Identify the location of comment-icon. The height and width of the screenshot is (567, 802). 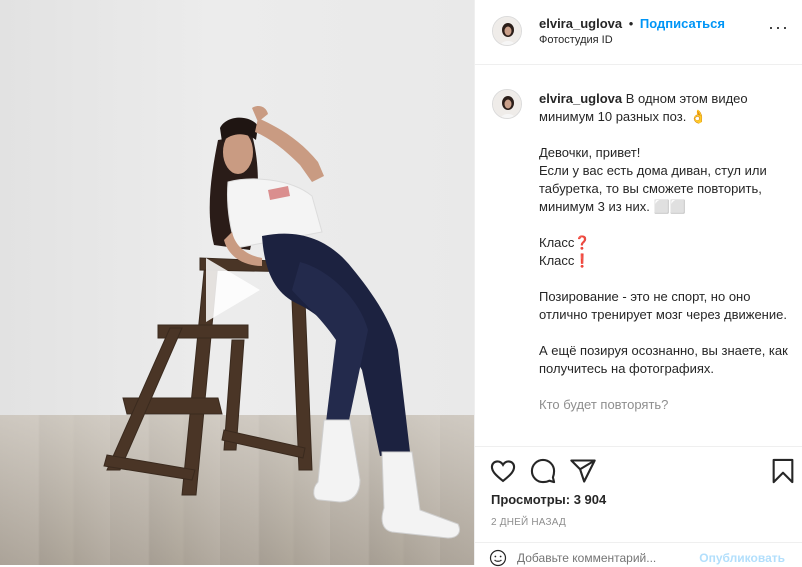
(543, 471).